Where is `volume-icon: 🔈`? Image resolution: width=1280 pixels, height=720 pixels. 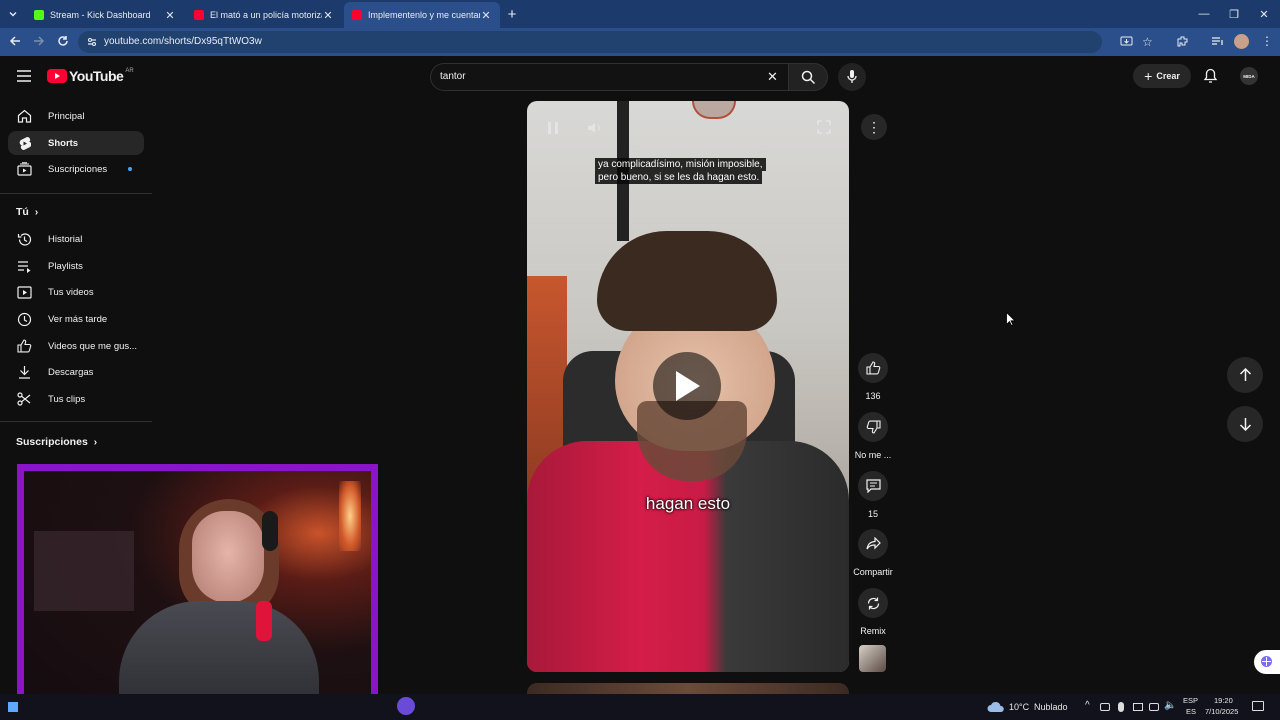
volume-icon: 🔈 is located at coordinates (1170, 705).